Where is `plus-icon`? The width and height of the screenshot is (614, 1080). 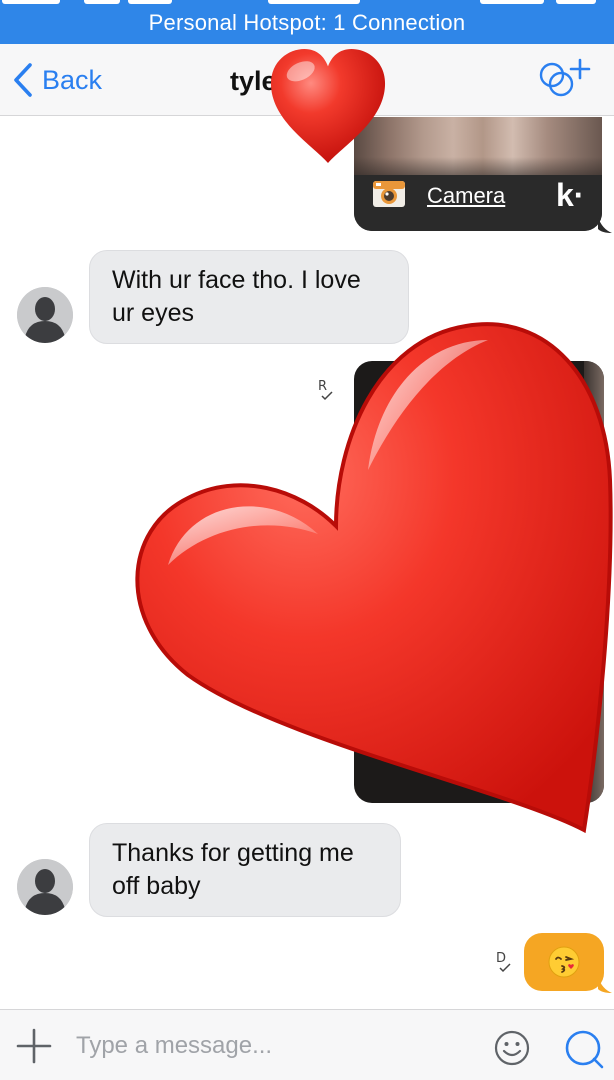
plus-icon is located at coordinates (34, 1046).